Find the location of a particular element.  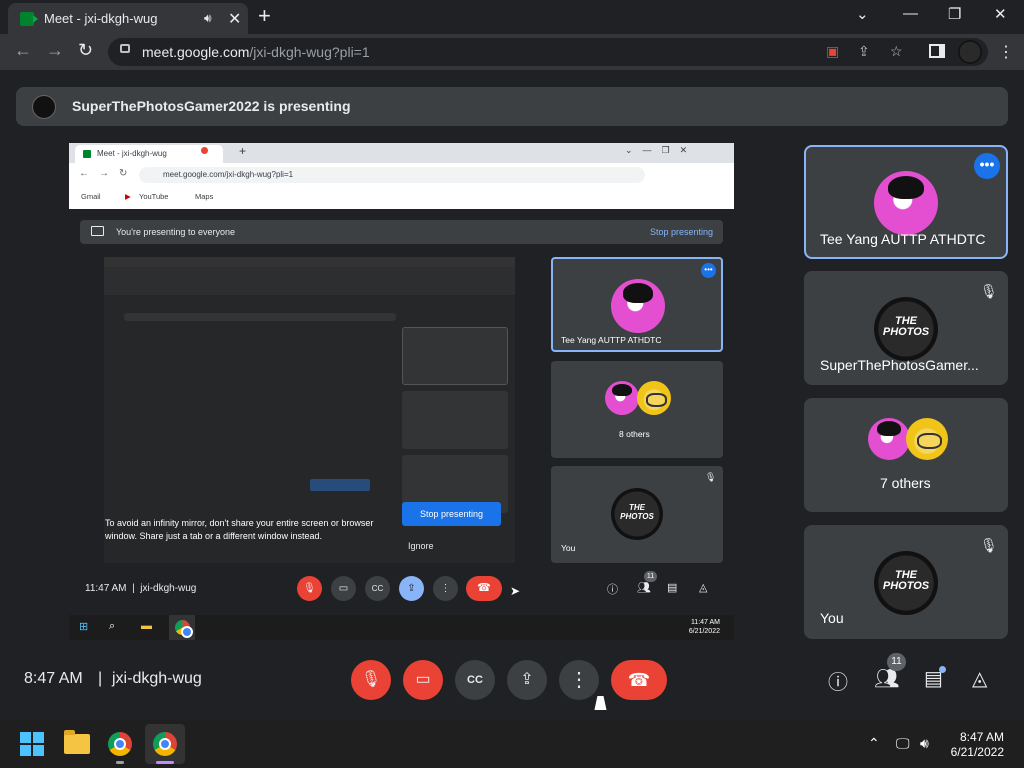

speaker-icon: 🔊︎ is located at coordinates (208, 18).